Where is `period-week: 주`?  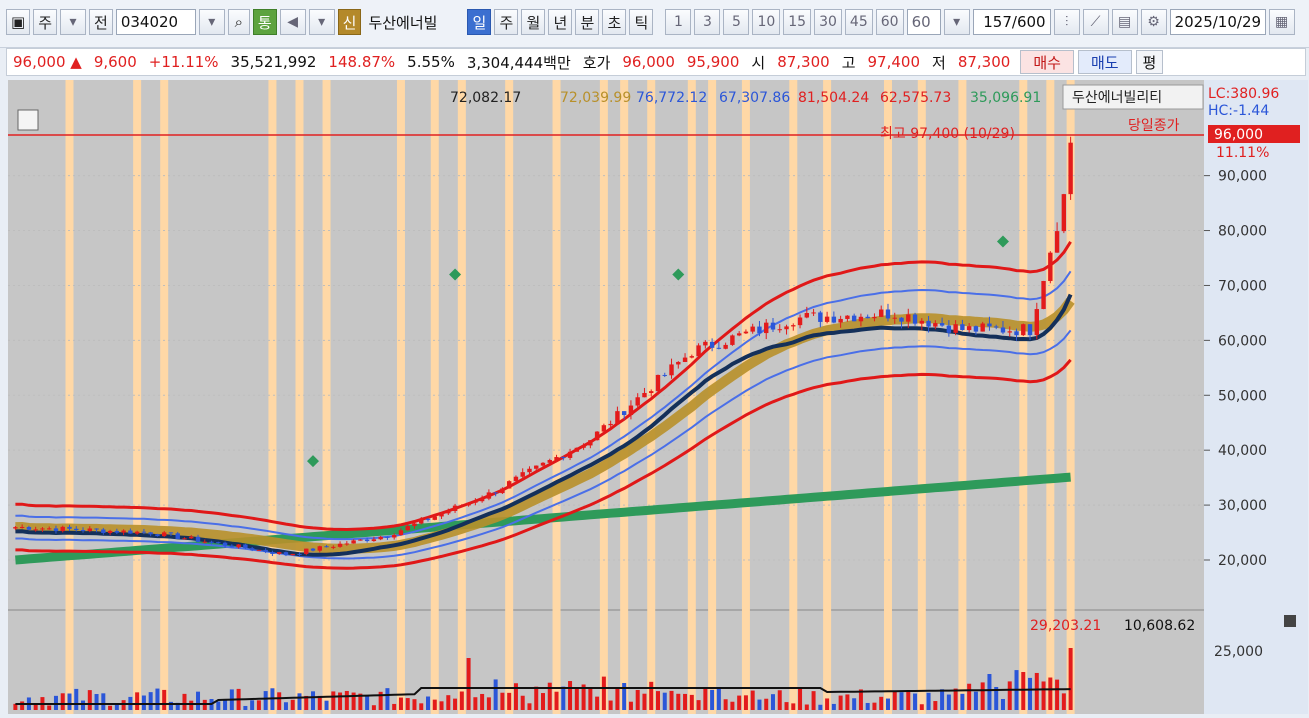
period-week: 주 is located at coordinates (506, 22).